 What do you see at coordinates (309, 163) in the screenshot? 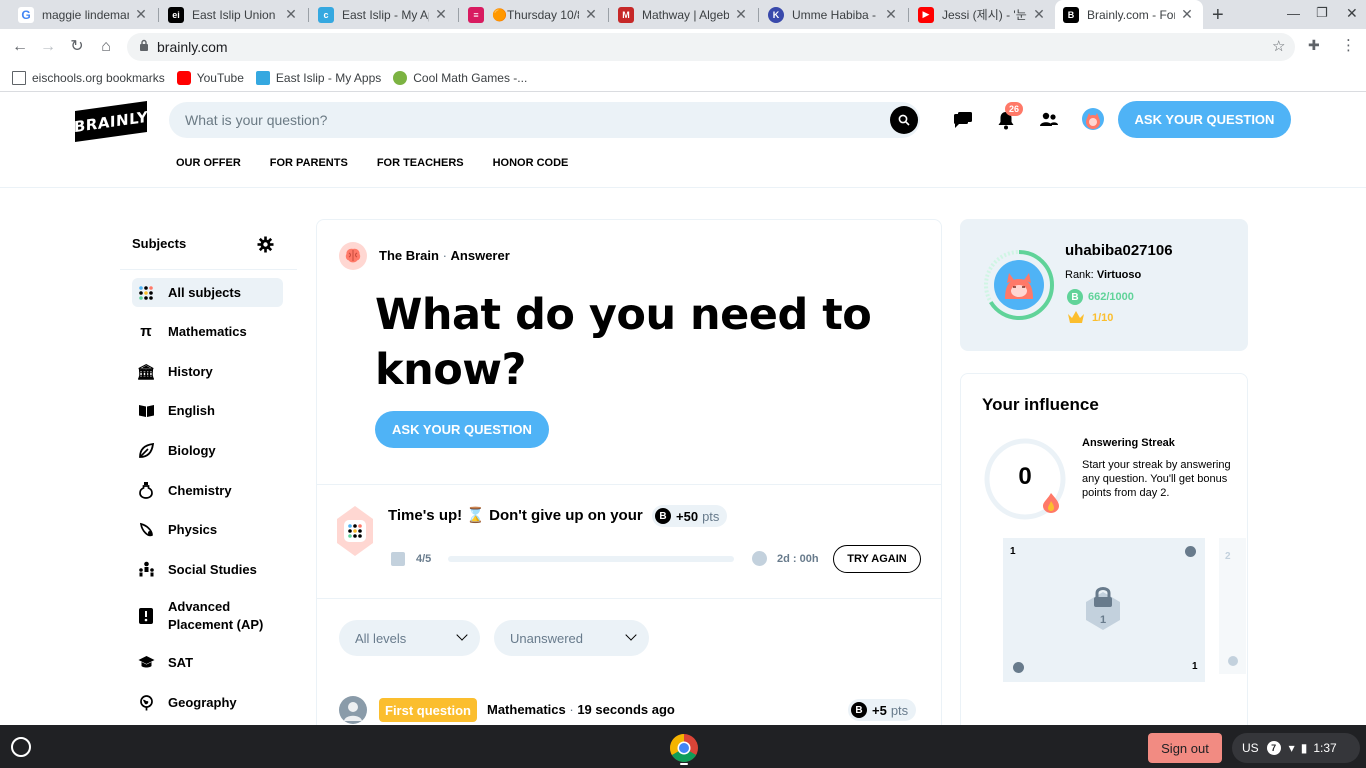
I see `nav-for-parents: FOR PARENTS` at bounding box center [309, 163].